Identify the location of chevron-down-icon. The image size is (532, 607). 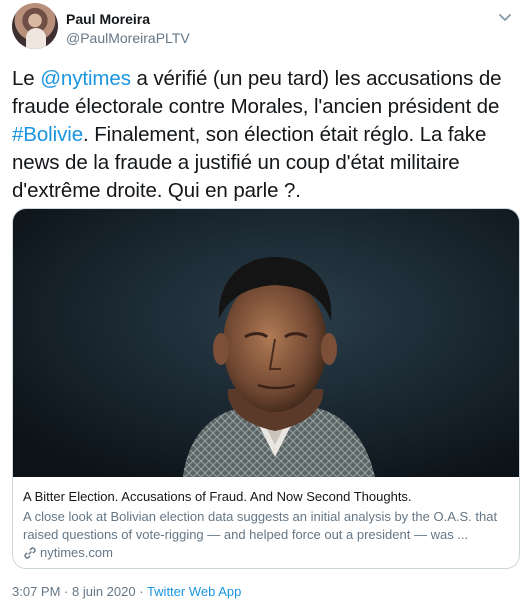
(505, 17).